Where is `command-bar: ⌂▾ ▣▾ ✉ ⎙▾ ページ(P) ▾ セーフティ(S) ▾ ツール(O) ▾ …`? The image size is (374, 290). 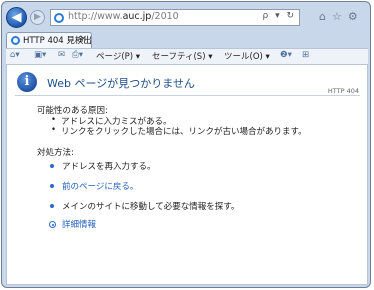 command-bar: ⌂▾ ▣▾ ✉ ⎙▾ ページ(P) ▾ セーフティ(S) ▾ ツール(O) ▾ … is located at coordinates (187, 56).